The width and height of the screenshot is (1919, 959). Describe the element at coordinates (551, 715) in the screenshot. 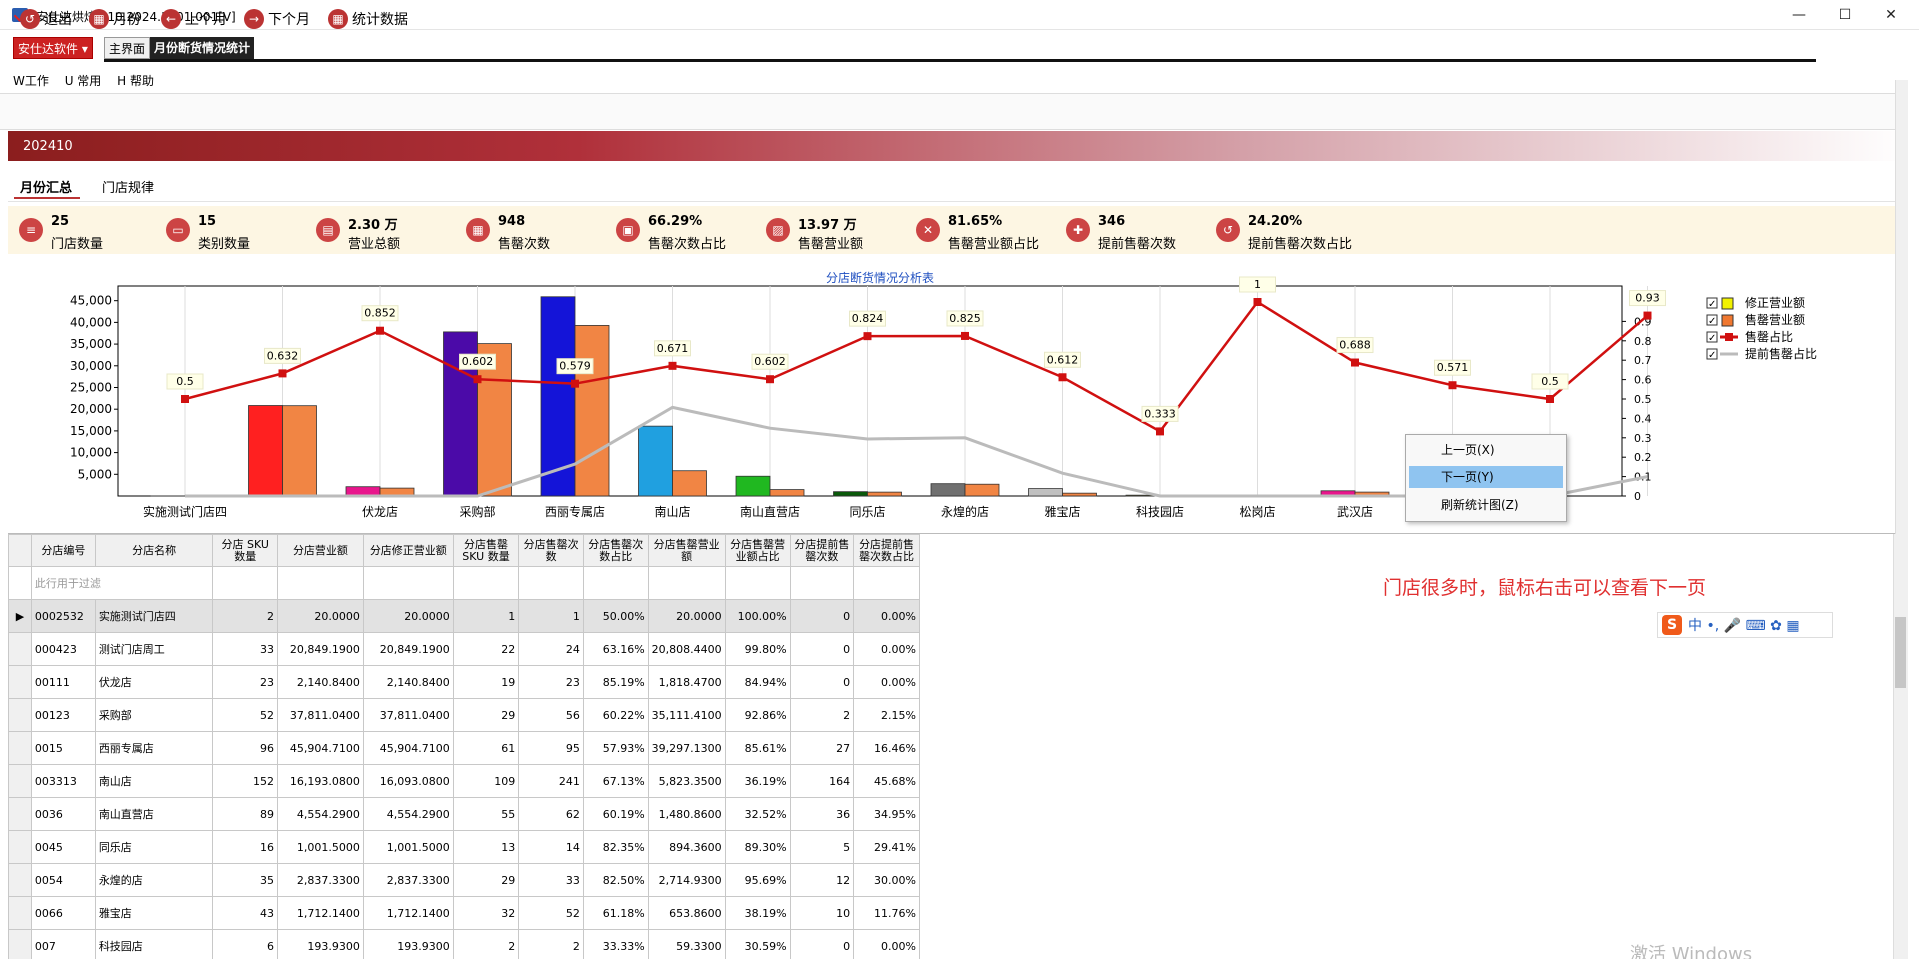

I see `table-cell: 56` at that location.